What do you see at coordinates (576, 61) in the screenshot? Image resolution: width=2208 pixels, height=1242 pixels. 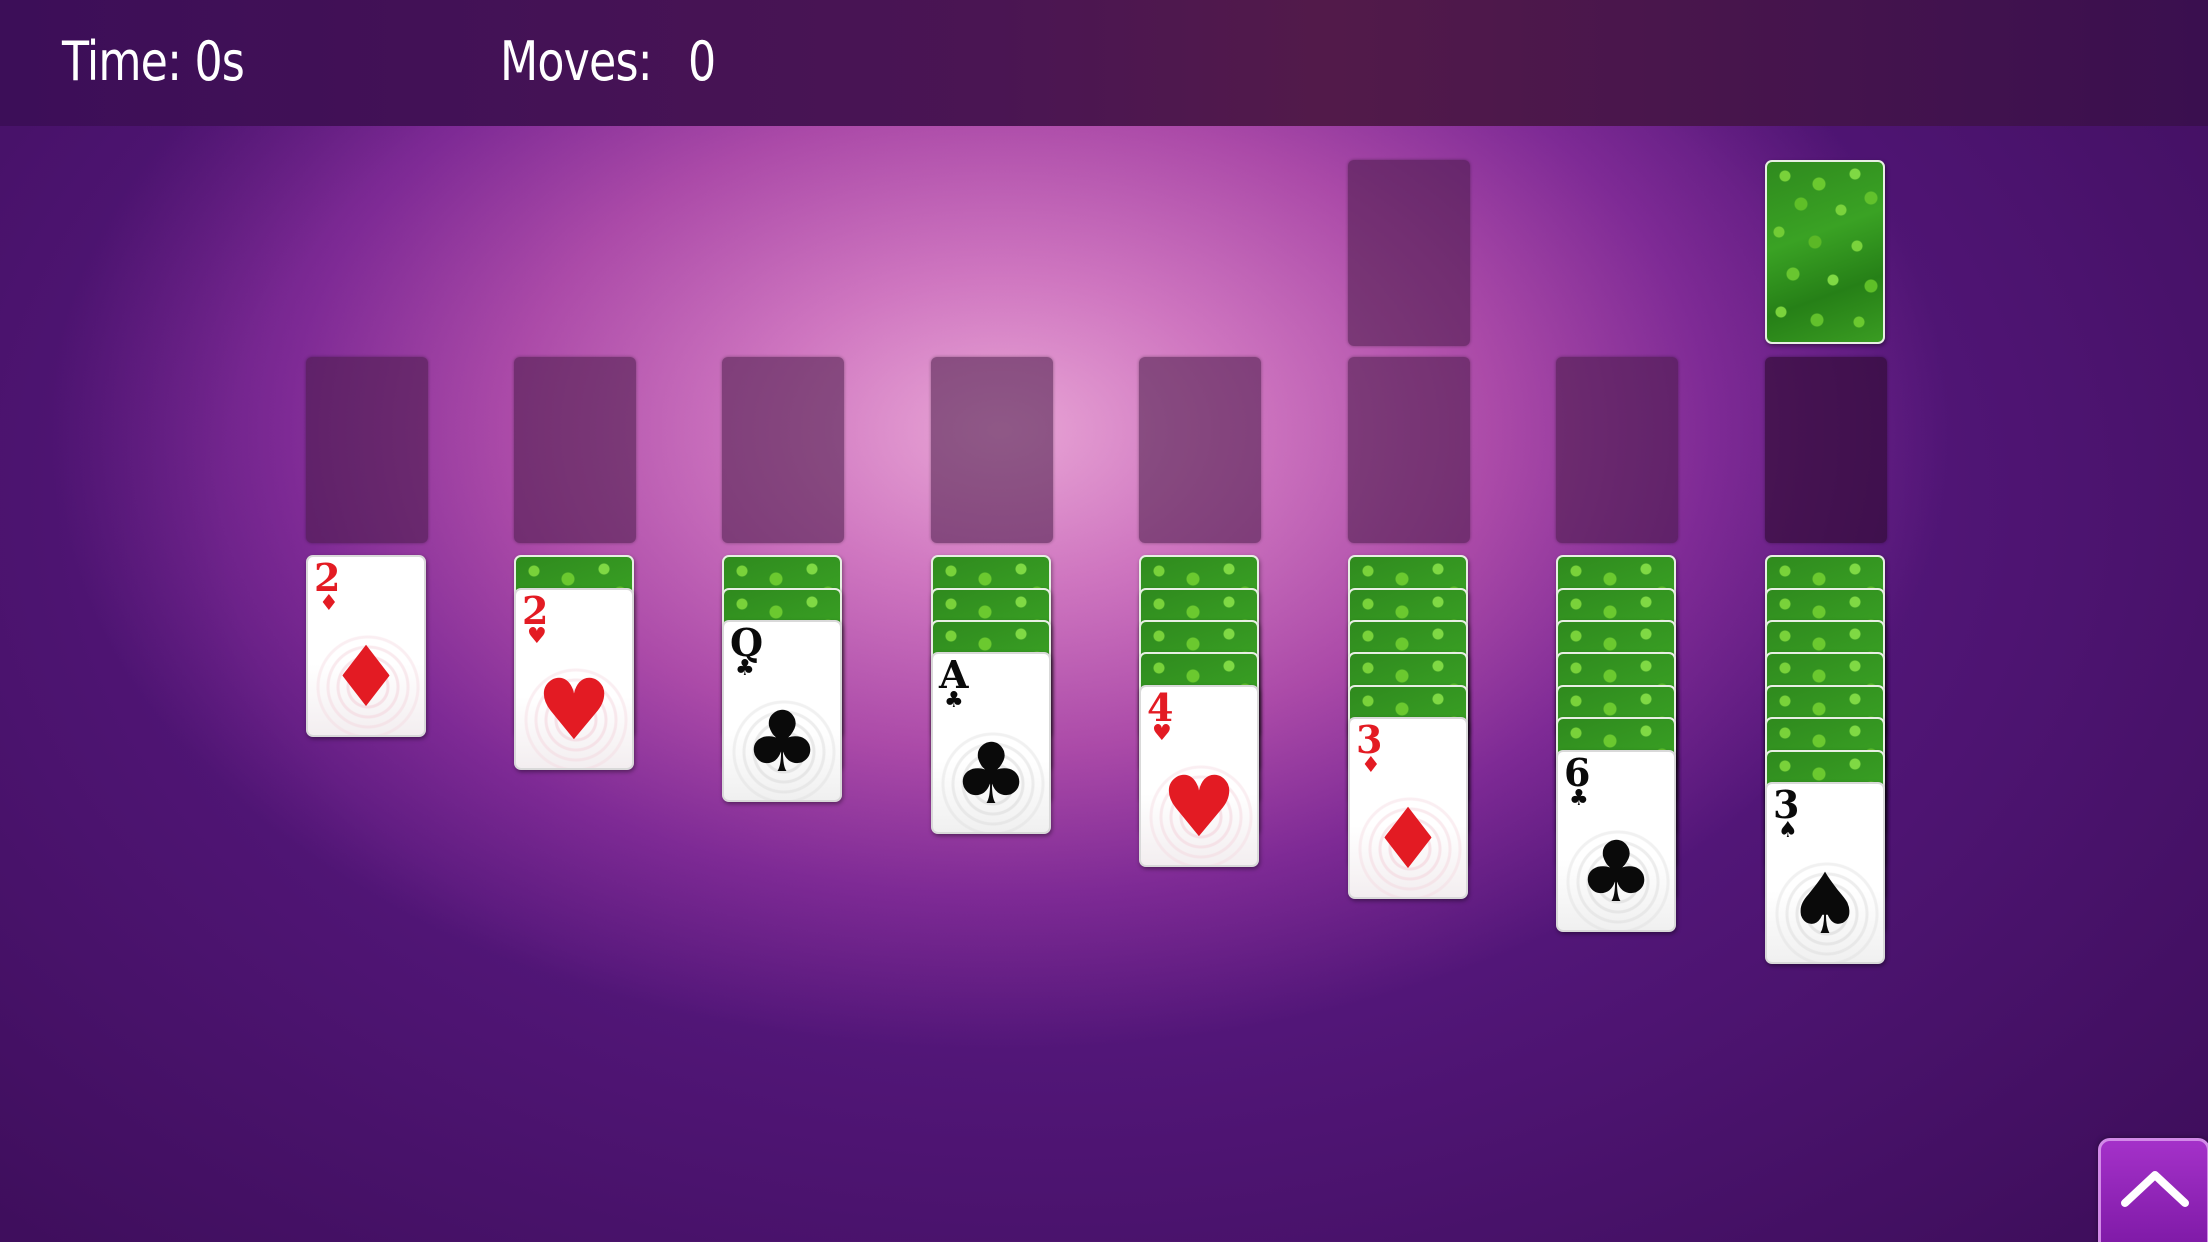 I see `moves-label: Moves:` at bounding box center [576, 61].